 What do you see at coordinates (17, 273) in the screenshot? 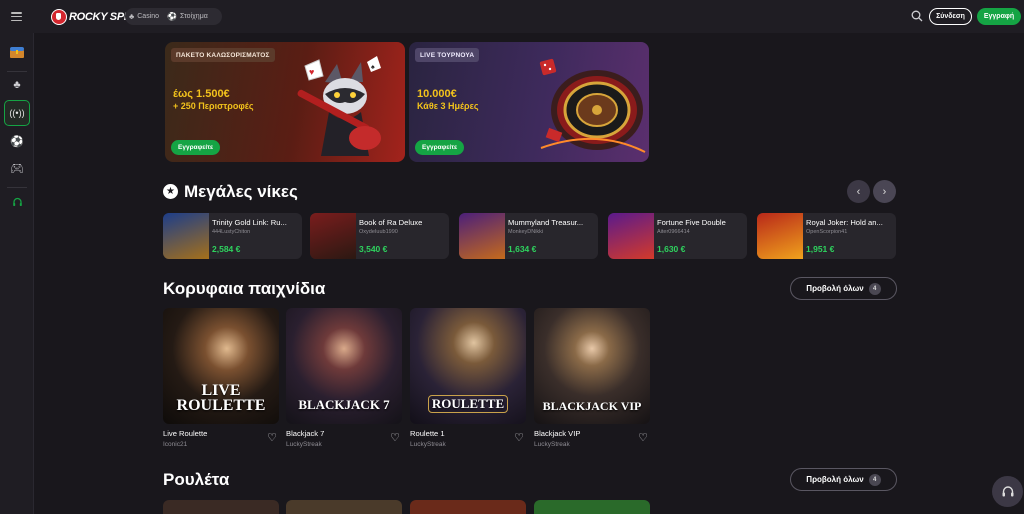
I see `sidebar: ♣ ((•)) ⚽ 🎮︎` at bounding box center [17, 273].